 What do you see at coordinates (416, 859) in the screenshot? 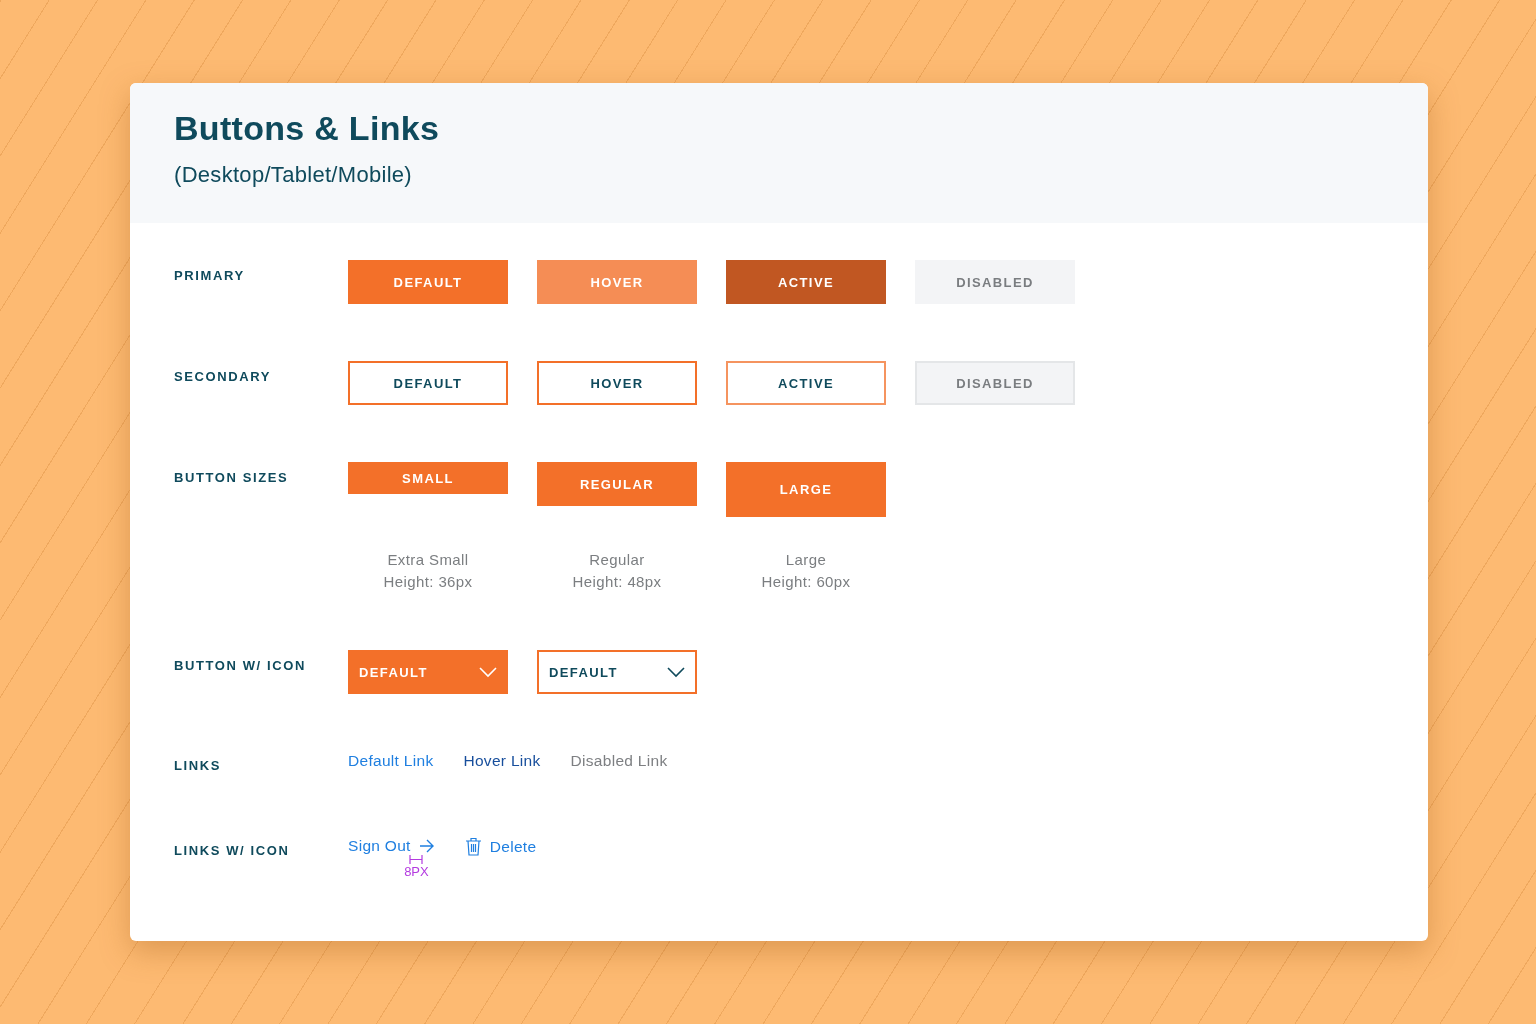
I see `spacing-measure-icon` at bounding box center [416, 859].